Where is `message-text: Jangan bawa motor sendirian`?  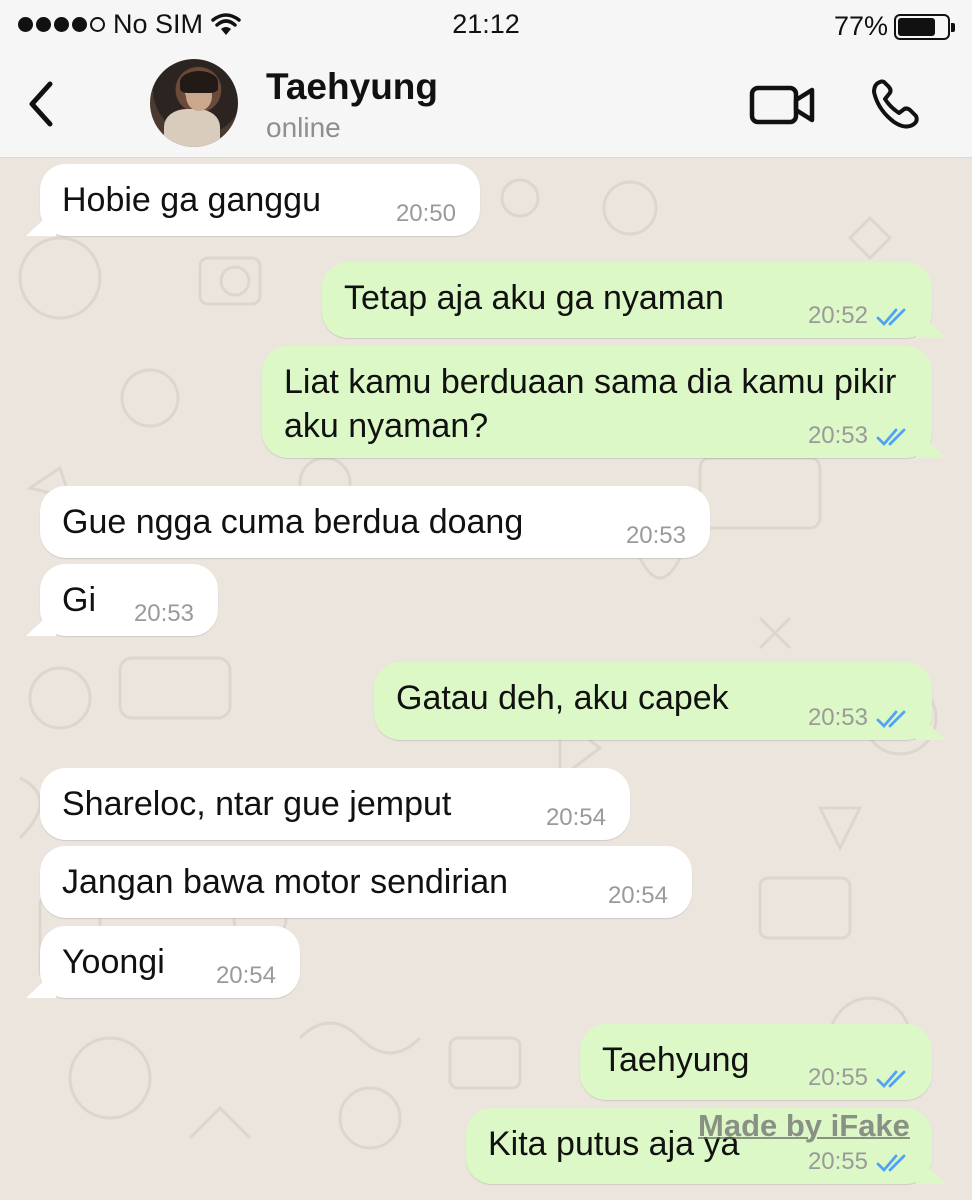 message-text: Jangan bawa motor sendirian is located at coordinates (285, 882).